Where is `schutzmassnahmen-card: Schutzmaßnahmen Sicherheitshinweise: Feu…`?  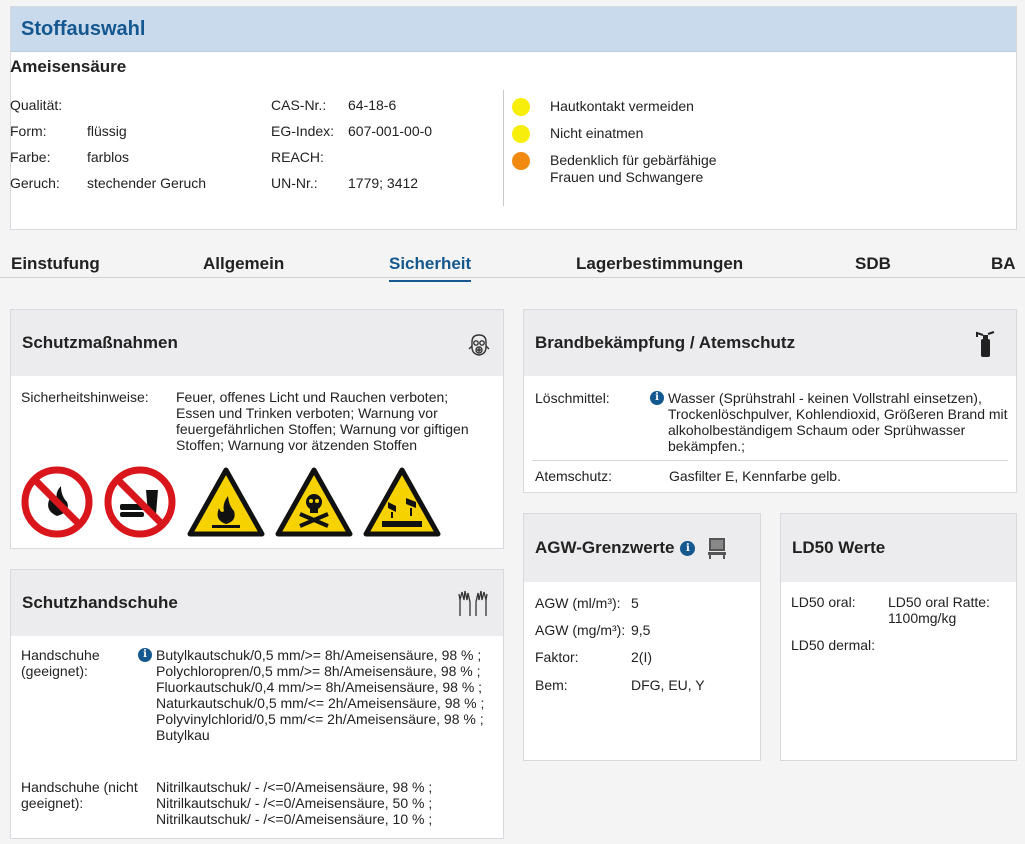 schutzmassnahmen-card: Schutzmaßnahmen Sicherheitshinweise: Feu… is located at coordinates (257, 429).